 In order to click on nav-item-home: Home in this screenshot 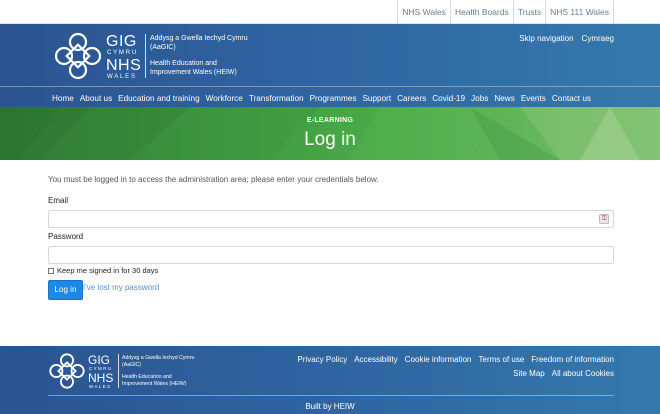, I will do `click(63, 98)`.